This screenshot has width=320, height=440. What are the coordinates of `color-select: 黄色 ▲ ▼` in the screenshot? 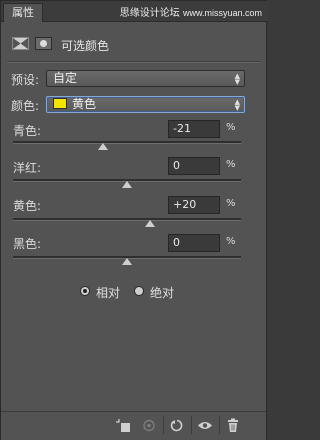 It's located at (145, 104).